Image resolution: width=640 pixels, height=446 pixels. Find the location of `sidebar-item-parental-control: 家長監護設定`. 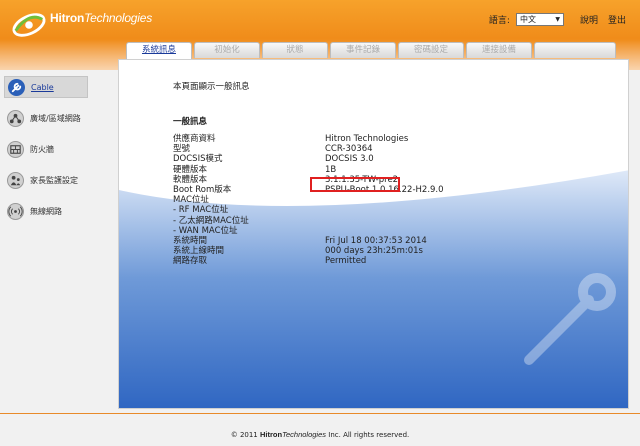

sidebar-item-parental-control: 家長監護設定 is located at coordinates (46, 180).